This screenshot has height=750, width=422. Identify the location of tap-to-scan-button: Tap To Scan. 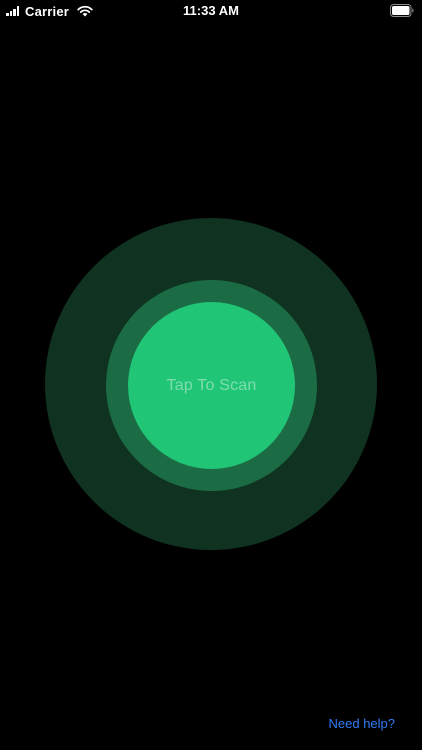
(211, 385).